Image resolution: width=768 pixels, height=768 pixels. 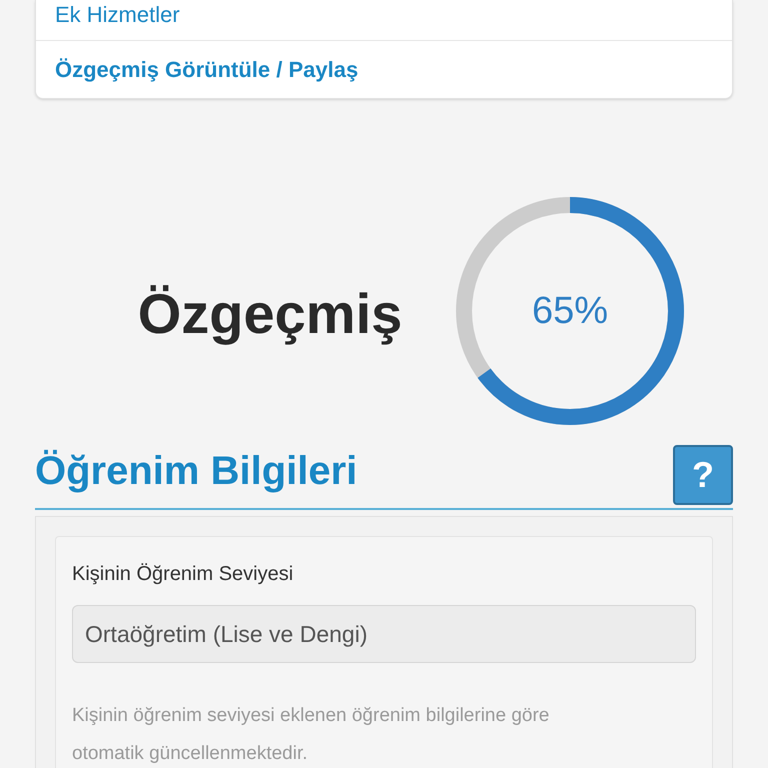 What do you see at coordinates (183, 574) in the screenshot?
I see `field-label: Kişinin Öğrenim Seviyesi` at bounding box center [183, 574].